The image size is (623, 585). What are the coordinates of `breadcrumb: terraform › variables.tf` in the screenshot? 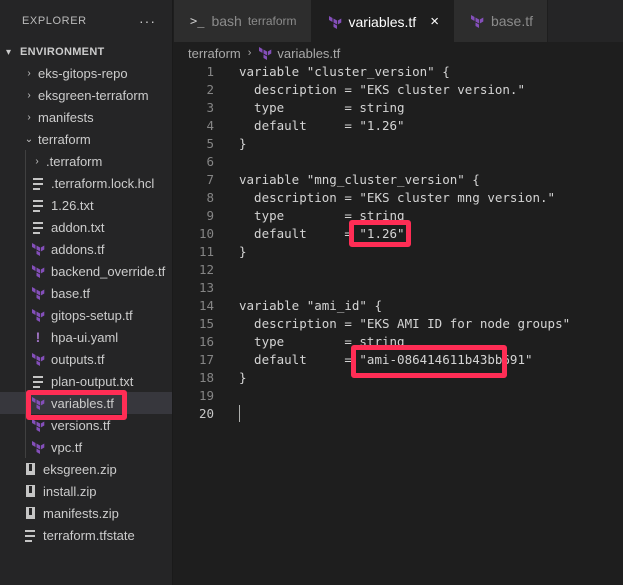 It's located at (264, 53).